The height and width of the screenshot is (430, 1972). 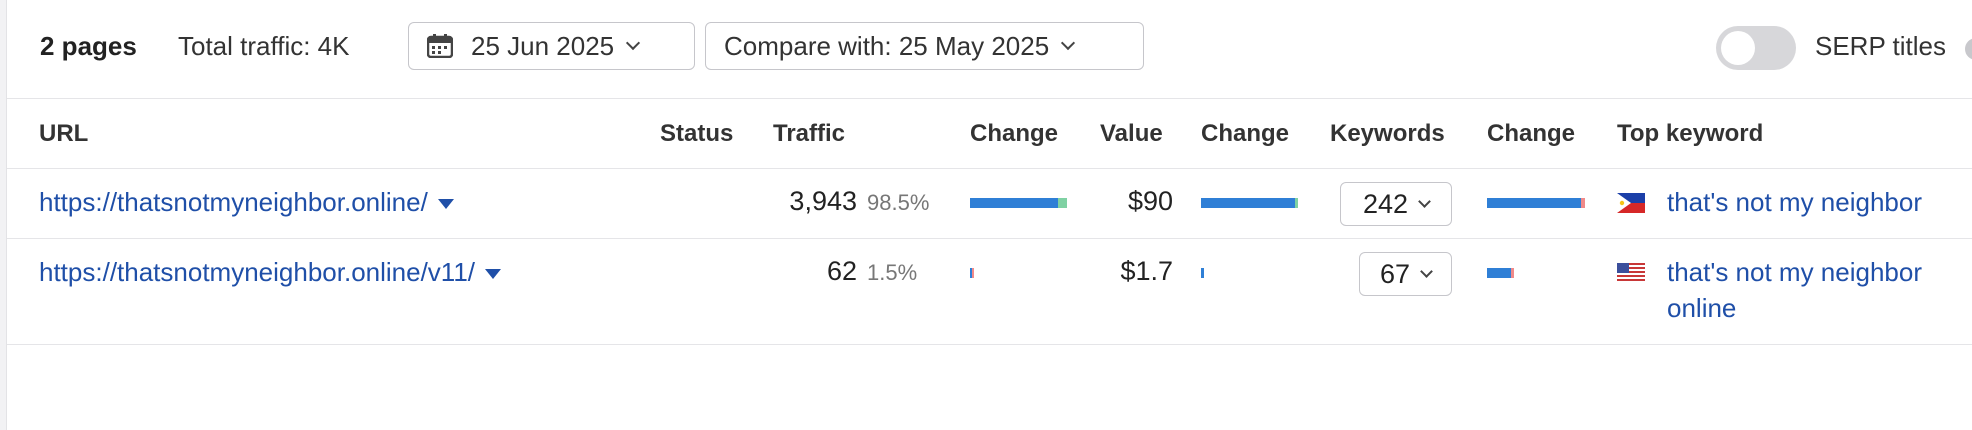 I want to click on top-keyword-link: that's not my neighbor, so click(x=1817, y=202).